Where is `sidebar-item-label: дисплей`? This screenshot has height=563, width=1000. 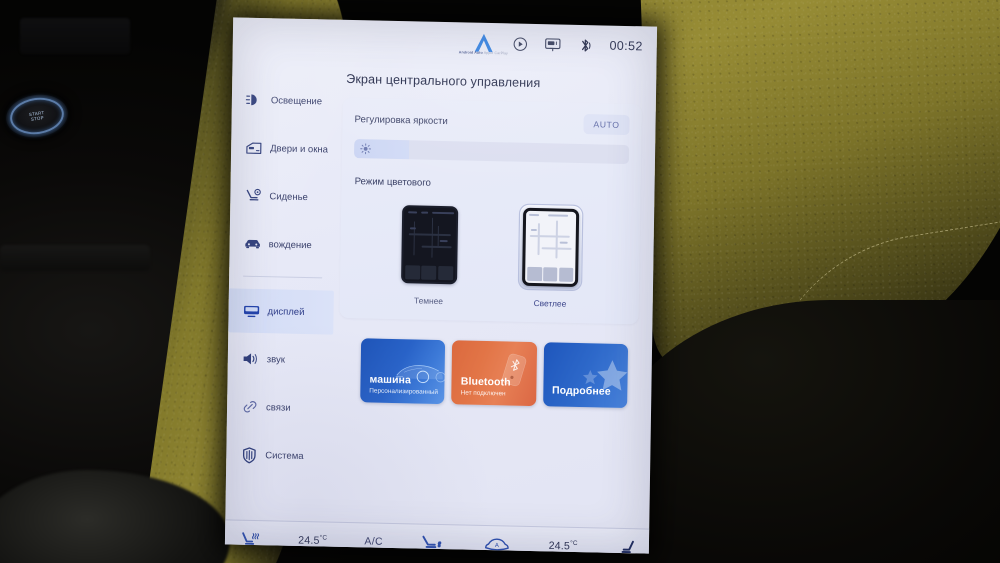 sidebar-item-label: дисплей is located at coordinates (286, 311).